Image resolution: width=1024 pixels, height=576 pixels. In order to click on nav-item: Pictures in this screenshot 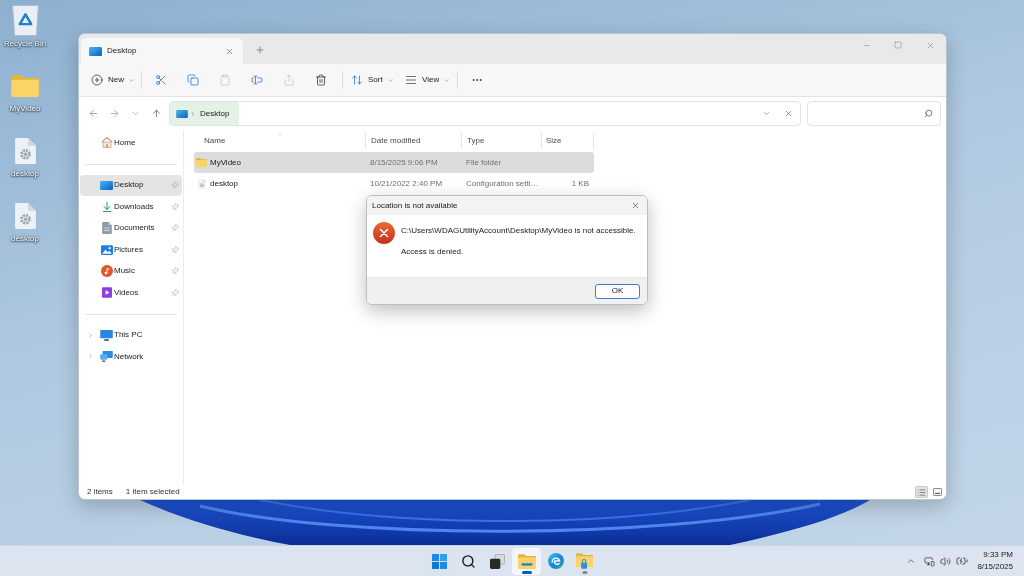, I will do `click(131, 250)`.